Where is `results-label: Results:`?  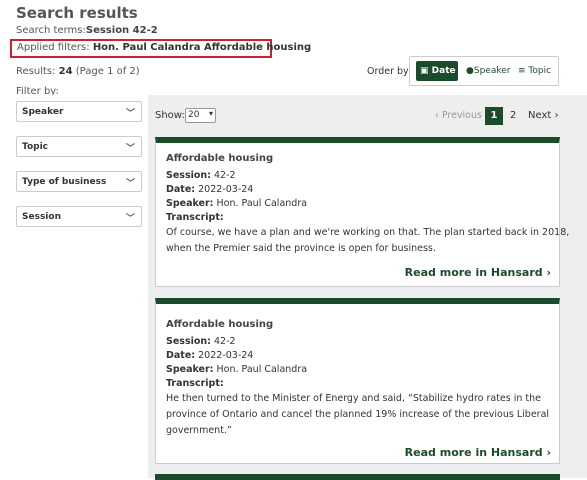 results-label: Results: is located at coordinates (36, 71).